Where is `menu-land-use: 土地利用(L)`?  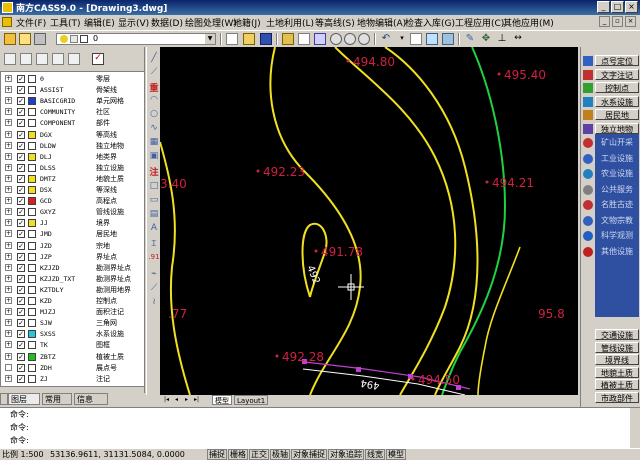
menu-land-use: 土地利用(L) is located at coordinates (290, 22).